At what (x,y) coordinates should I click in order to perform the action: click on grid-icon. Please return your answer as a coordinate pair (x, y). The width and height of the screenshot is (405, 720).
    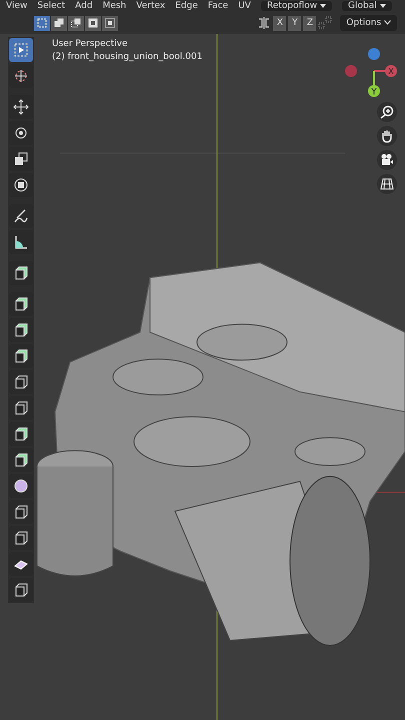
    Looking at the image, I should click on (387, 184).